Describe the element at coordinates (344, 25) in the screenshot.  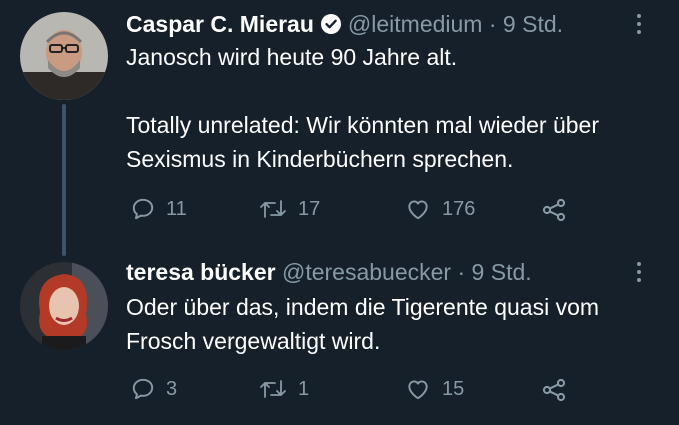
I see `tweet-header: Caspar C. Mierau @leitmedium · 9 Std.` at that location.